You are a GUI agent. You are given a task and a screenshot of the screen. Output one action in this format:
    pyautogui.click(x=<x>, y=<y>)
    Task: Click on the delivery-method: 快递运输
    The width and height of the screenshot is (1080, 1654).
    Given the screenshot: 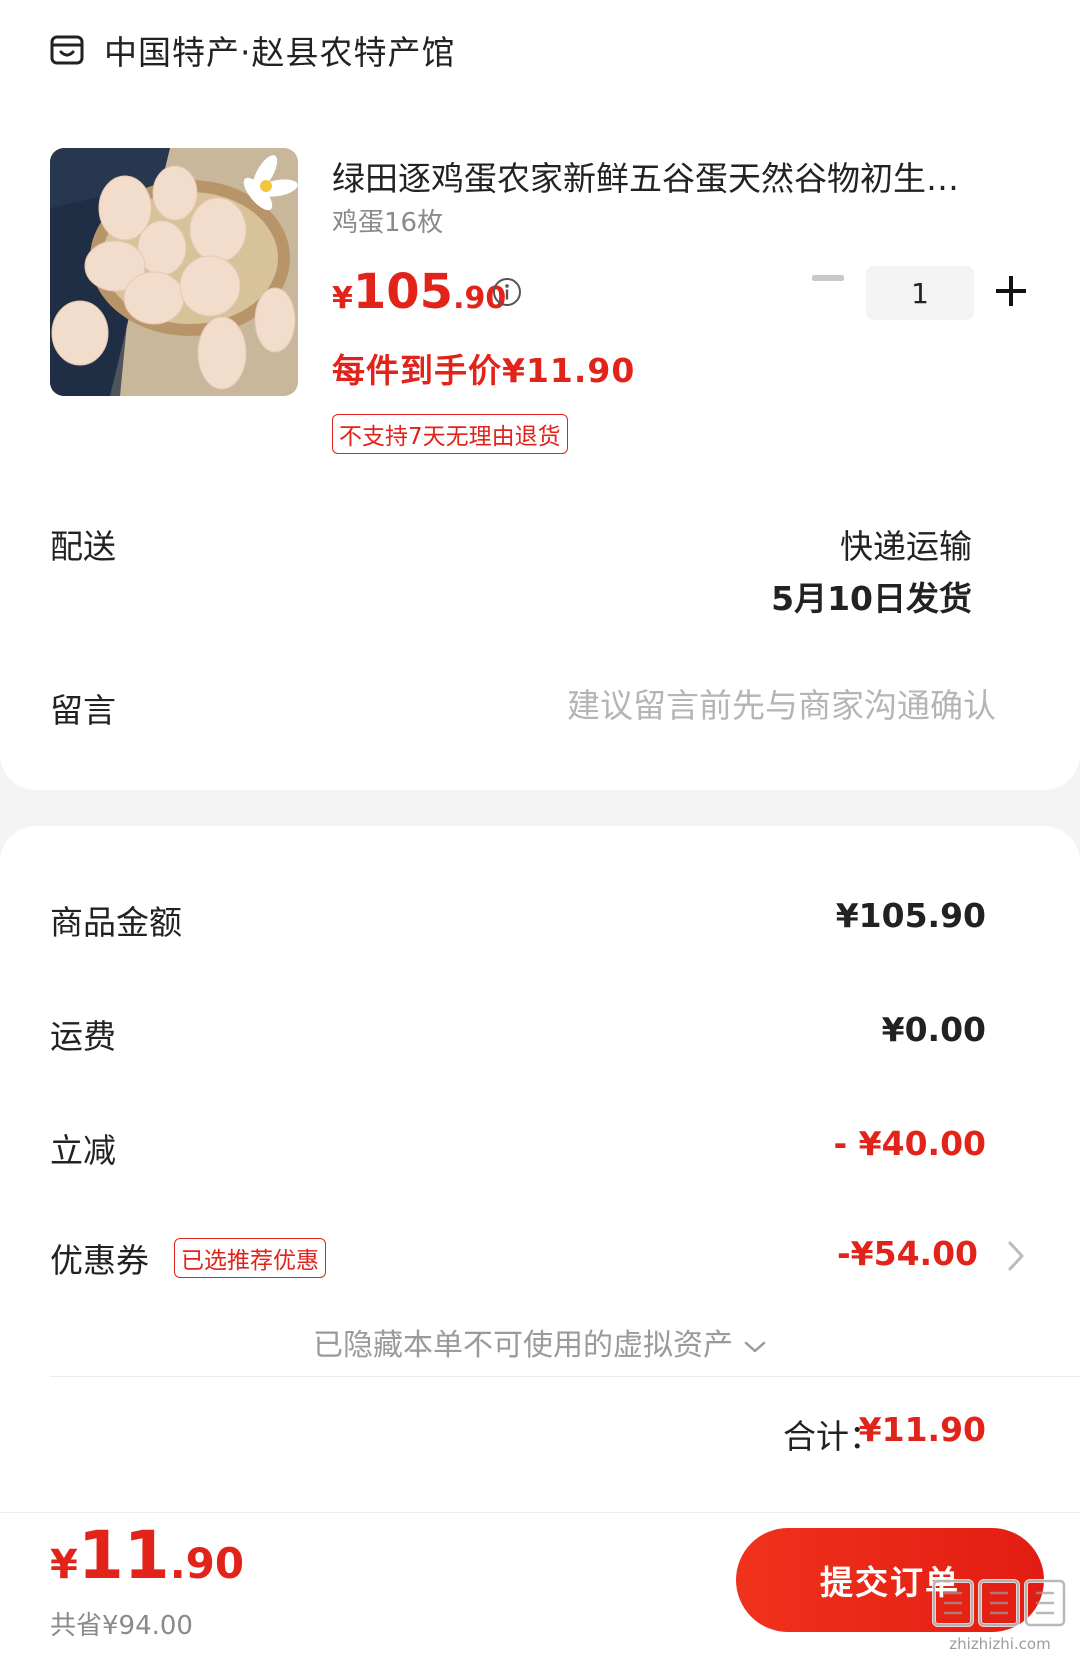 What is the action you would take?
    pyautogui.click(x=906, y=544)
    